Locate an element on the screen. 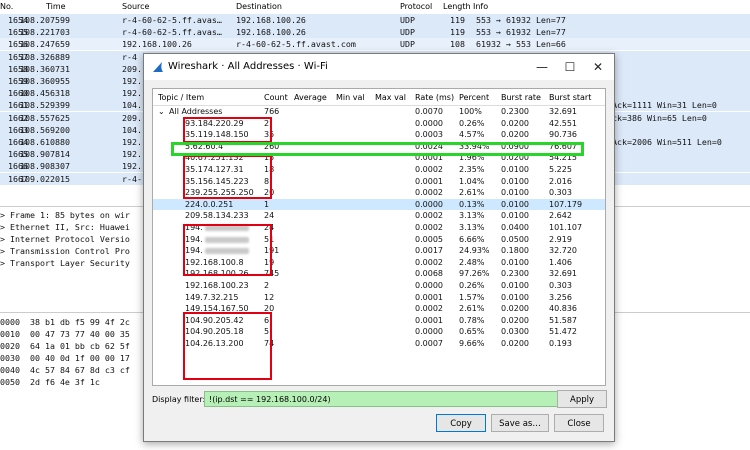 The height and width of the screenshot is (450, 750). annotation-box-green is located at coordinates (377, 149).